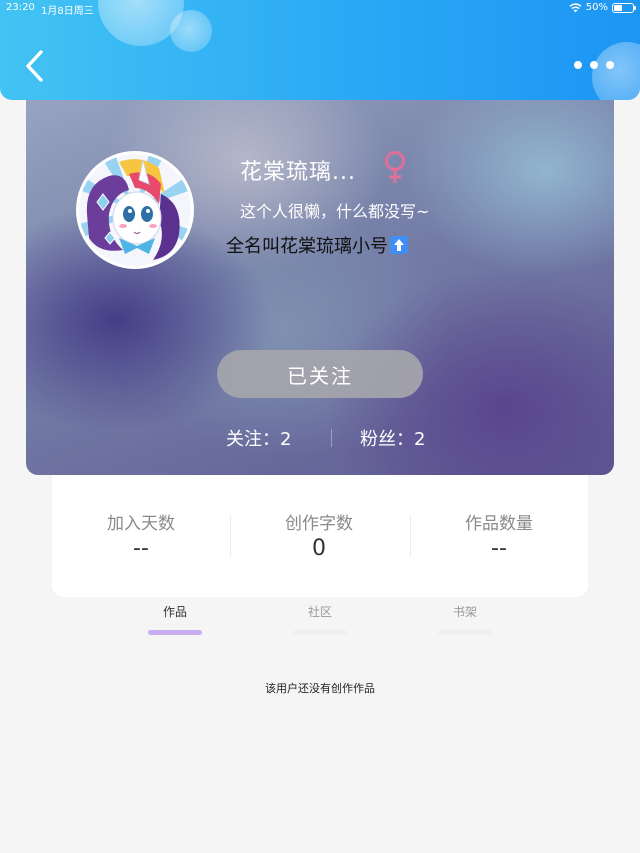 The width and height of the screenshot is (640, 853). What do you see at coordinates (258, 438) in the screenshot?
I see `following-count: 关注：2` at bounding box center [258, 438].